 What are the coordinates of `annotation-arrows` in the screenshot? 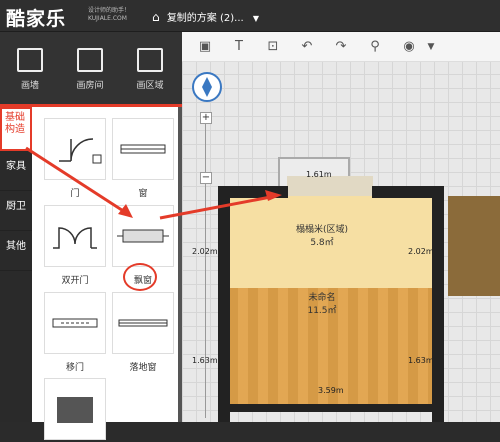 It's located at (153, 183).